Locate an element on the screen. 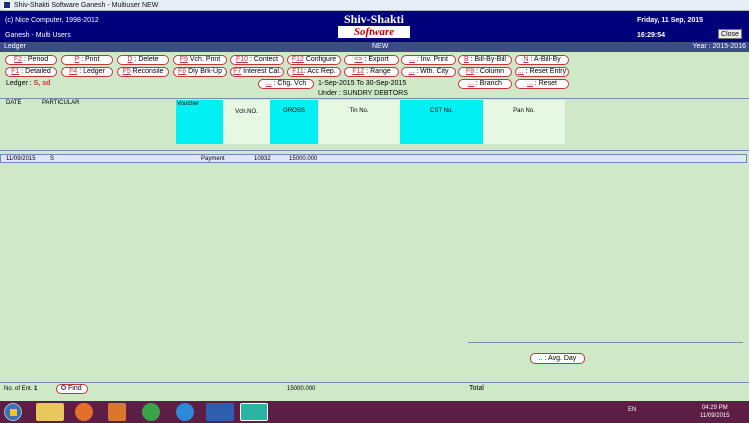 Image resolution: width=749 pixels, height=423 pixels. reset-entry-button: ... : Reset Entry is located at coordinates (542, 72).